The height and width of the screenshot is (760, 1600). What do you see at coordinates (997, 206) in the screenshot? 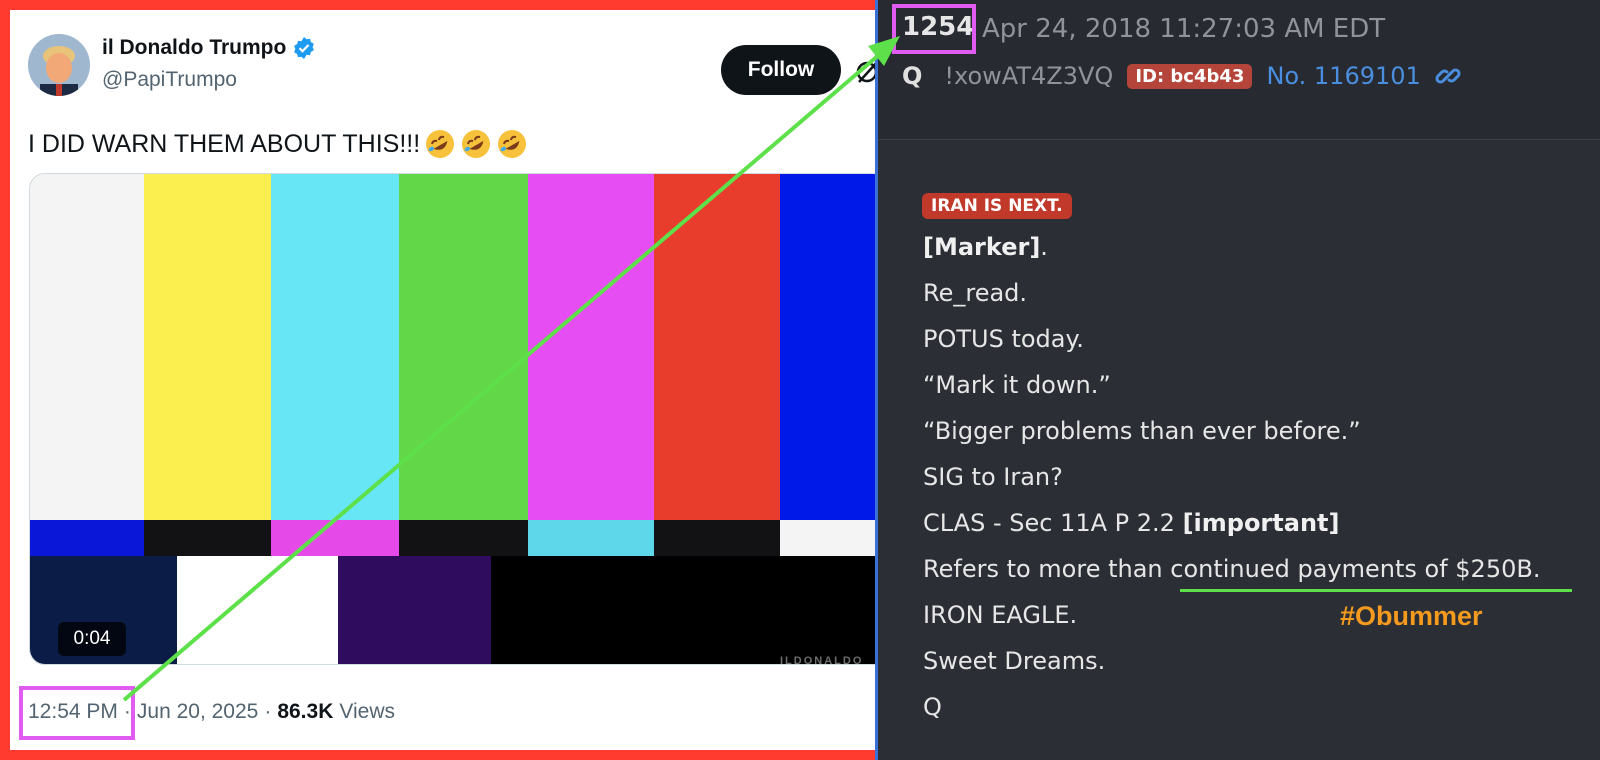
I see `post-tag: IRAN IS NEXT.` at bounding box center [997, 206].